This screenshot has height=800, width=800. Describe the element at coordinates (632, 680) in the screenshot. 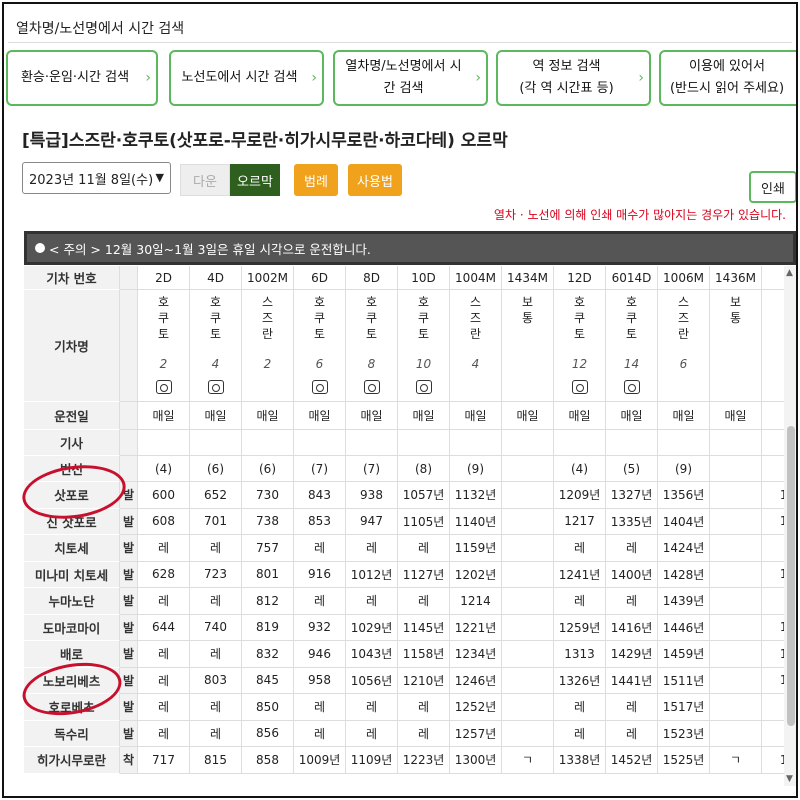

I see `time-cell: 1441년` at that location.